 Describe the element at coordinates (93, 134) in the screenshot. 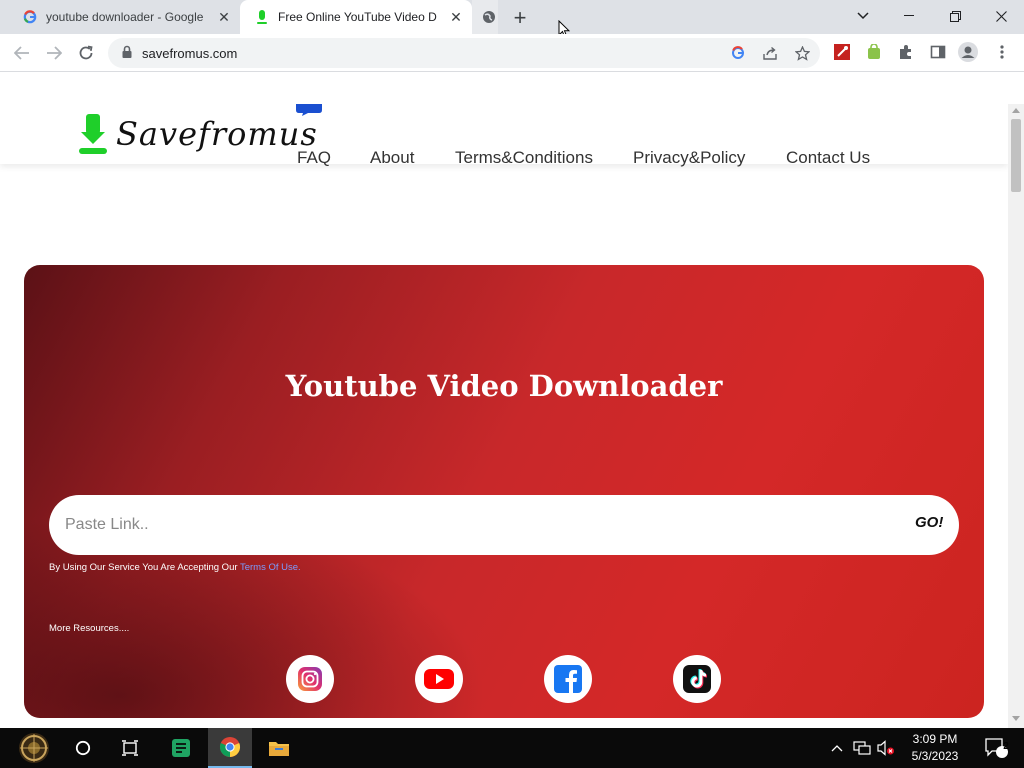

I see `microphone-logo-icon` at that location.